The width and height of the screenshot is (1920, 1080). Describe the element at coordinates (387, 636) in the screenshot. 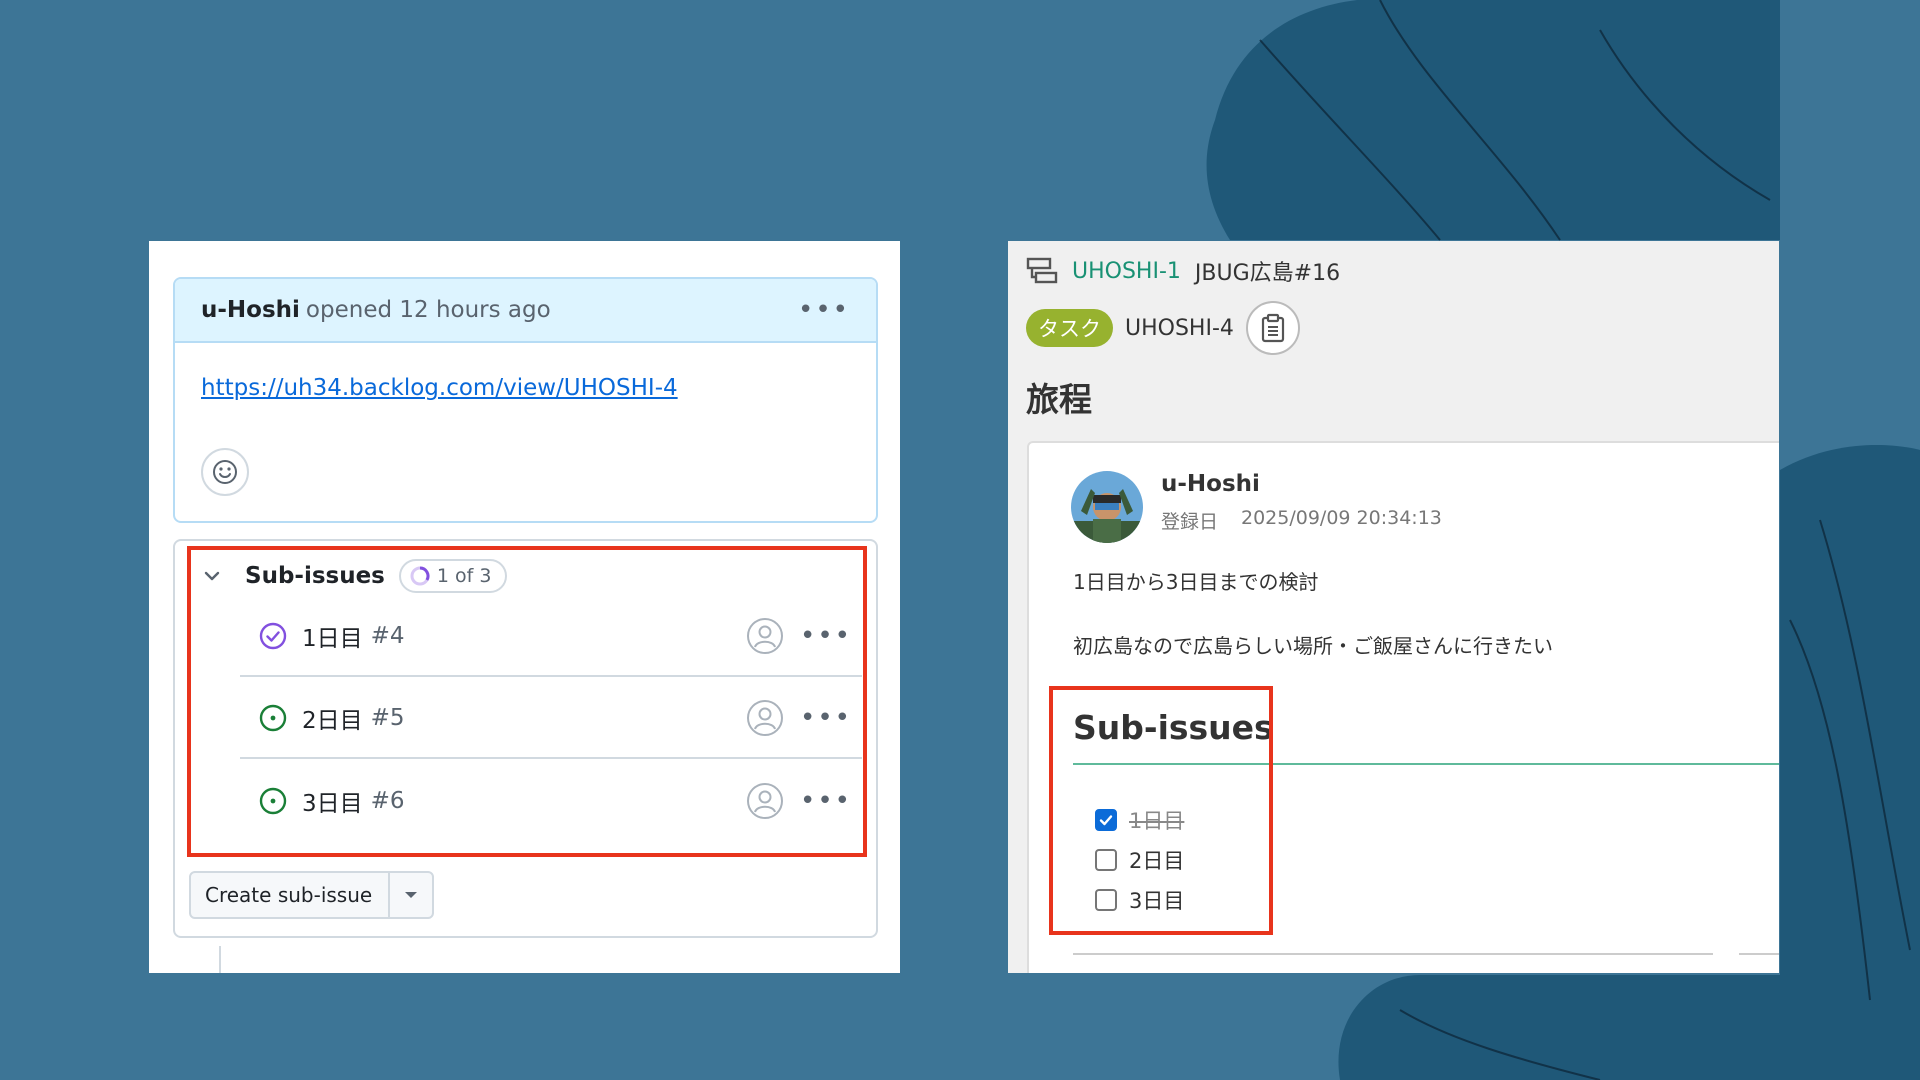

I see `sub-issue-number: #4` at that location.